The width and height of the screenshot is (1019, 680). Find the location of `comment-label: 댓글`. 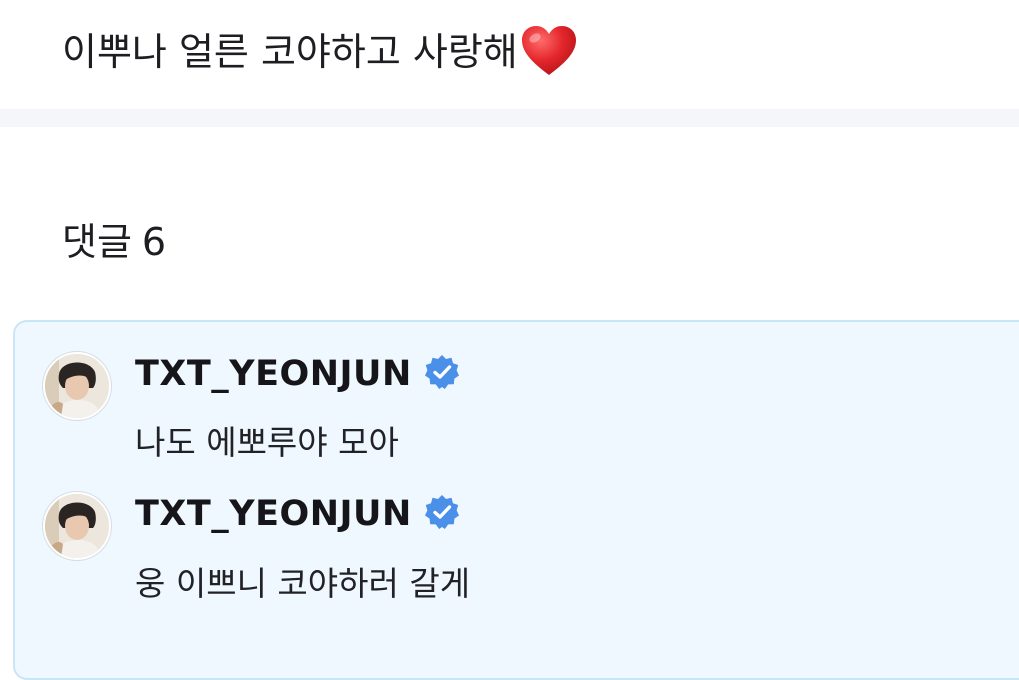

comment-label: 댓글 is located at coordinates (97, 242).